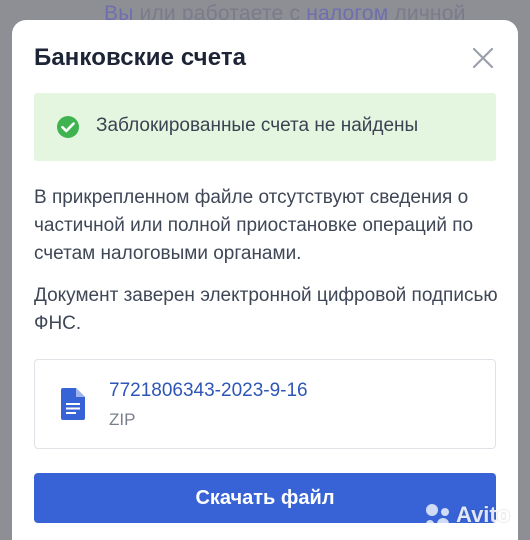  What do you see at coordinates (483, 514) in the screenshot?
I see `watermark-text: Avito` at bounding box center [483, 514].